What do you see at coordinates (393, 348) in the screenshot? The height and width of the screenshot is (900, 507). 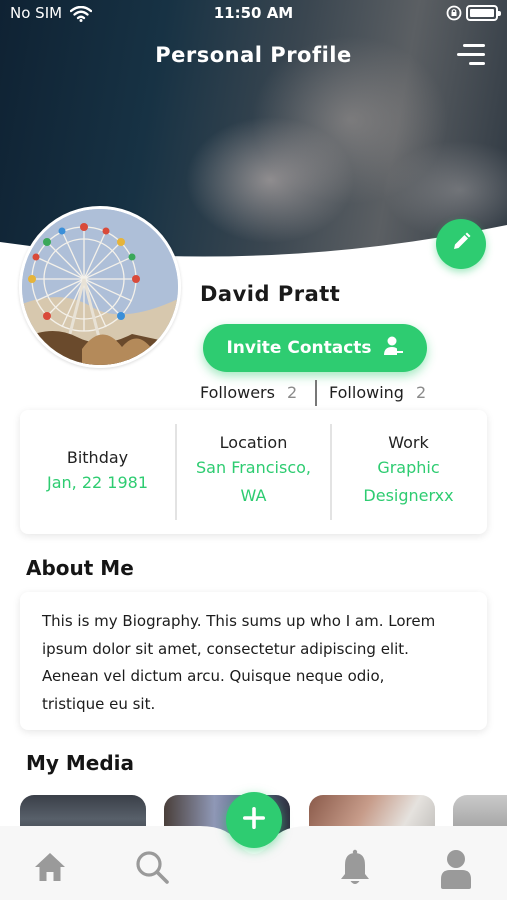 I see `user-add-icon` at bounding box center [393, 348].